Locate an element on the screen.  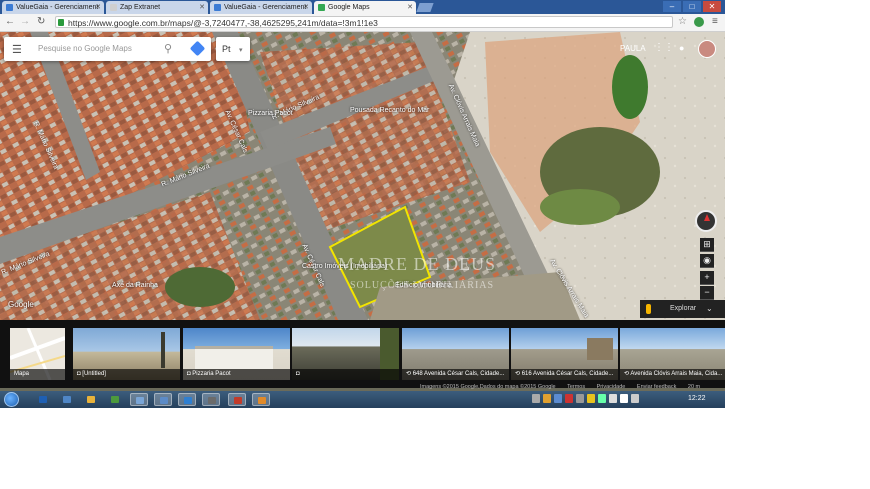
taskbar-app-ie is located at coordinates (43, 399).